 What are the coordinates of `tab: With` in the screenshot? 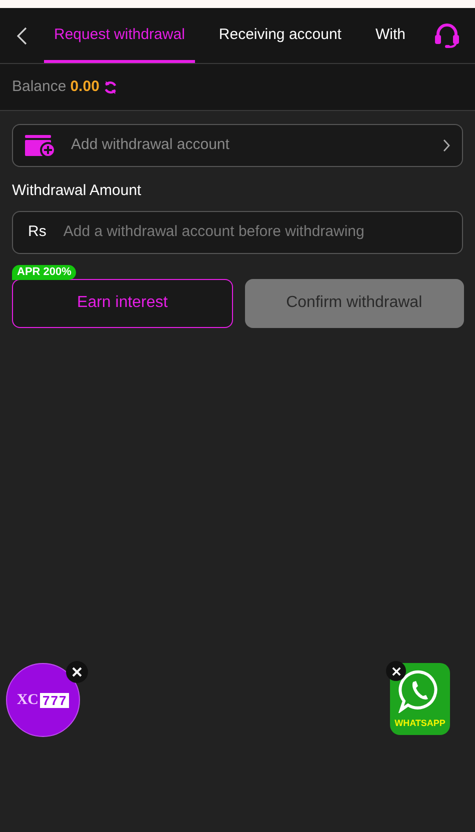 It's located at (390, 35).